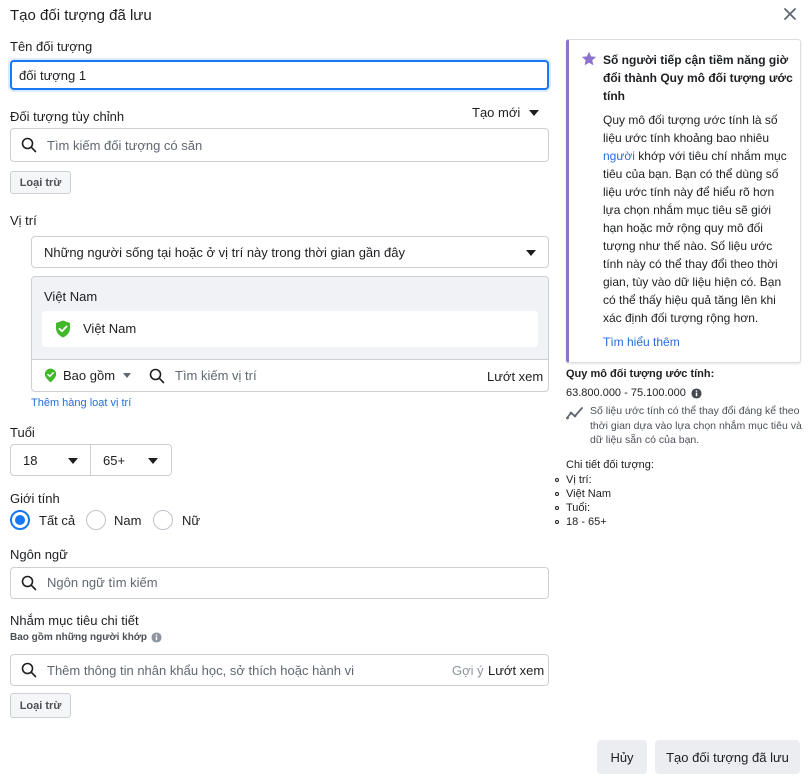 The height and width of the screenshot is (778, 810). I want to click on language-search-input: Ngôn ngữ tìm kiếm, so click(279, 583).